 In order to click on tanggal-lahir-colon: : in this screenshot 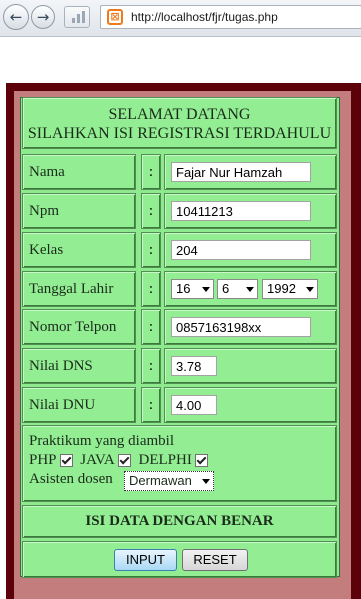, I will do `click(151, 289)`.